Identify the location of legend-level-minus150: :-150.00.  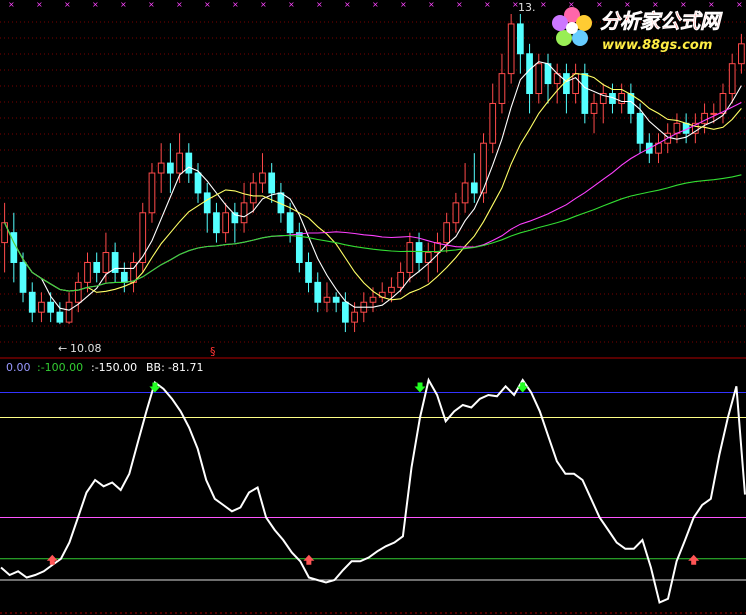
(114, 367).